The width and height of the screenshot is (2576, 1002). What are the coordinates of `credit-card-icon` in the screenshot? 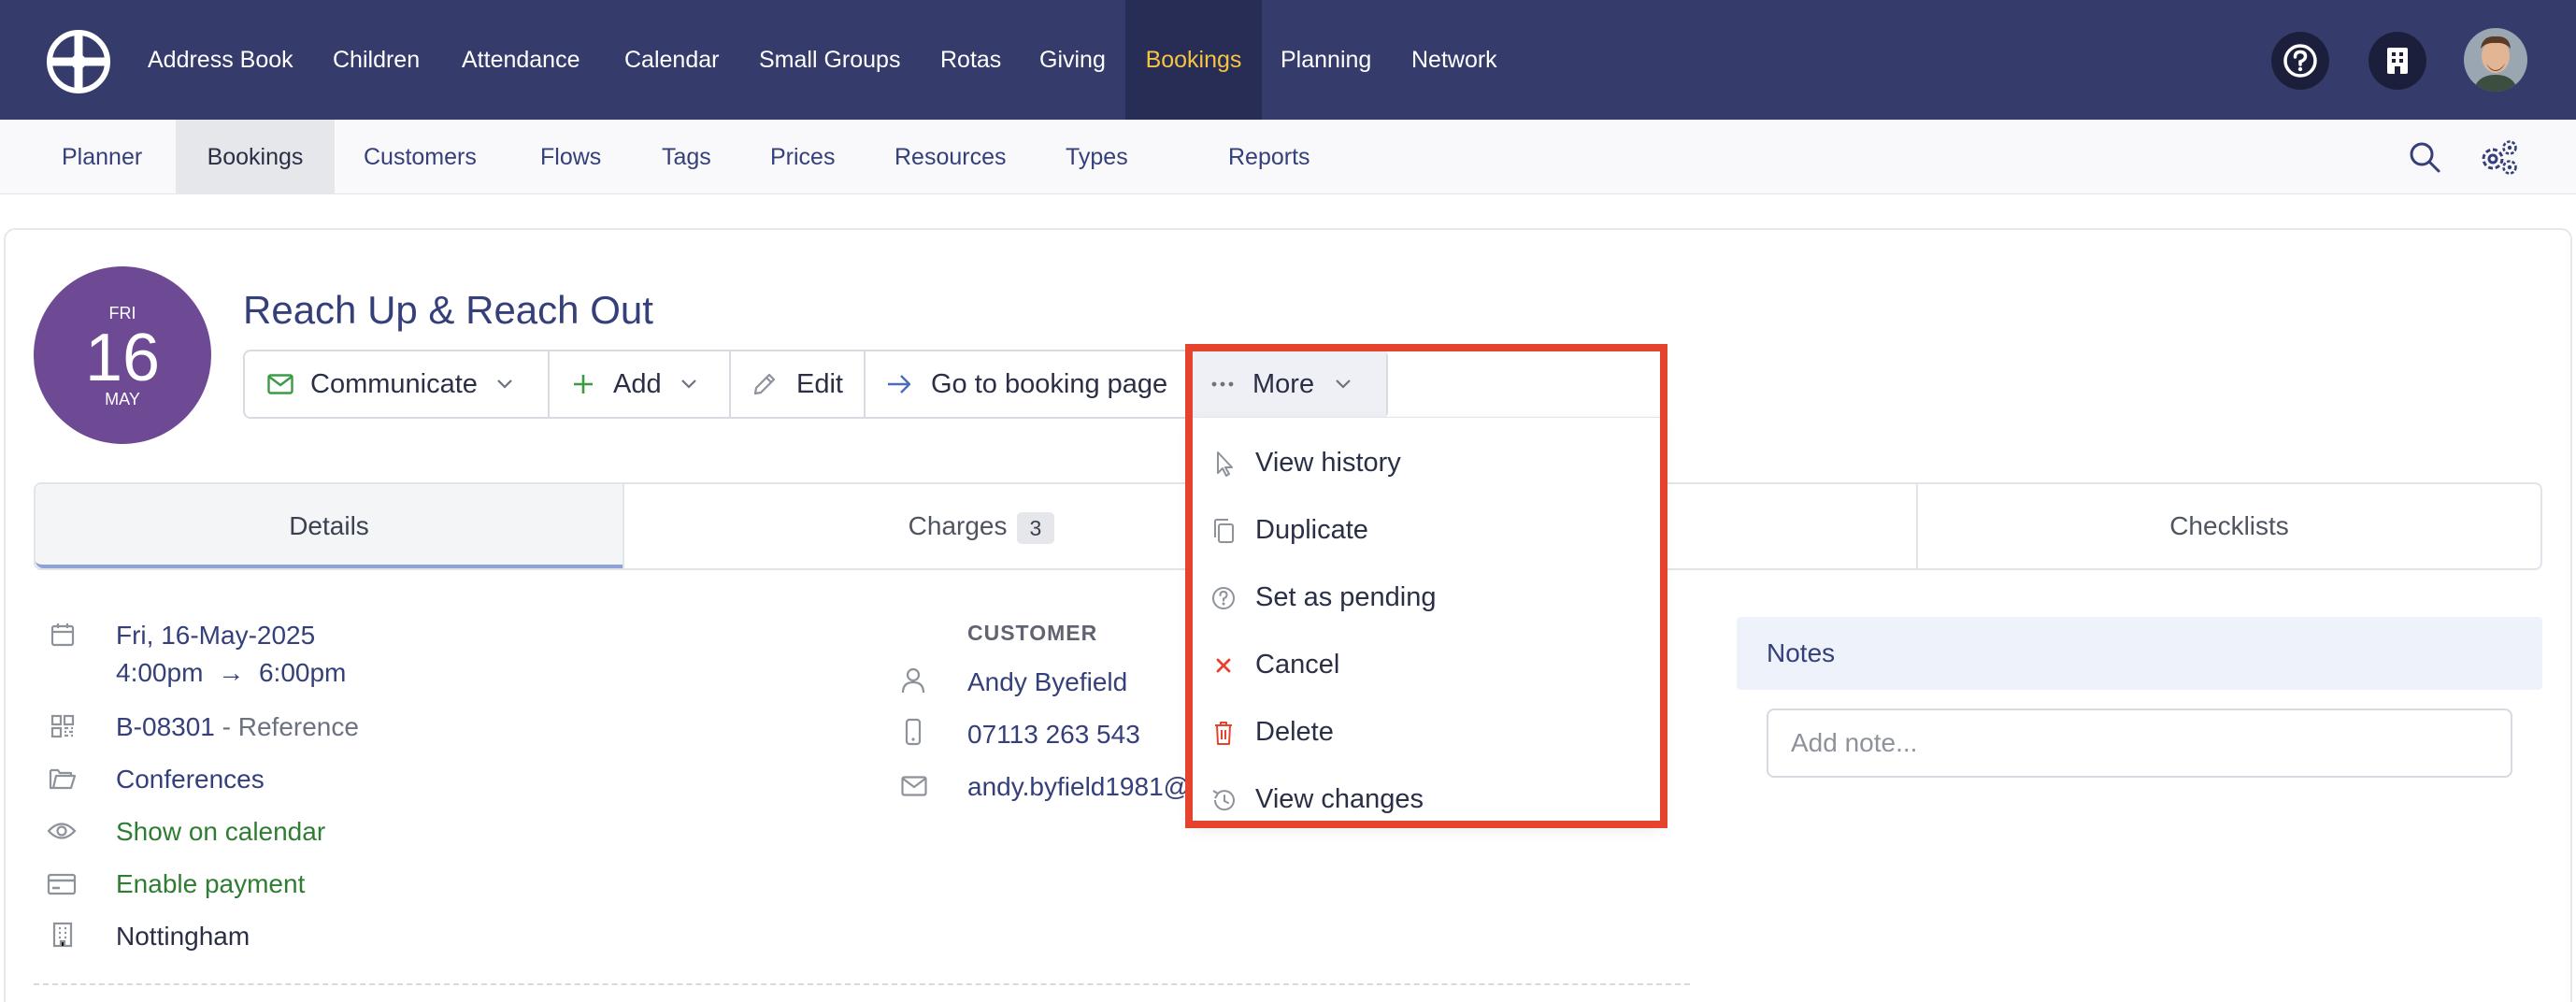 It's located at (62, 884).